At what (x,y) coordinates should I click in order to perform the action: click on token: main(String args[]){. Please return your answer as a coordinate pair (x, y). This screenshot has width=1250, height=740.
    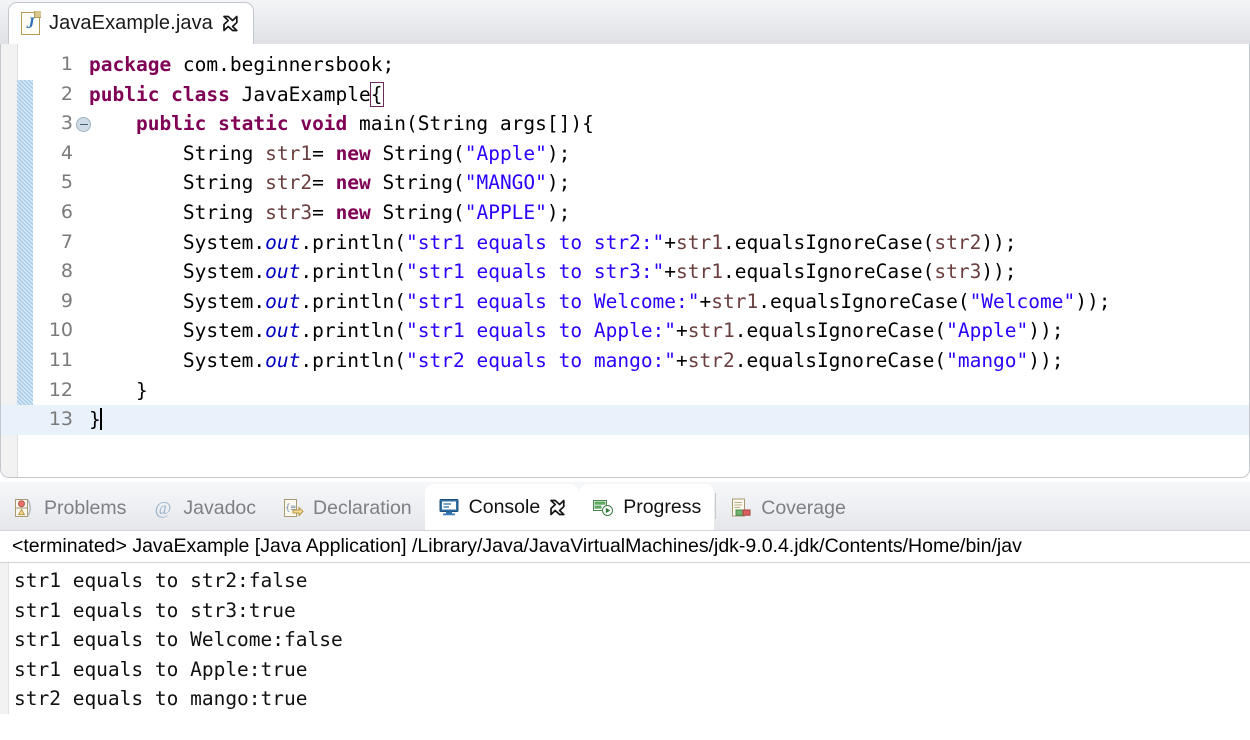
    Looking at the image, I should click on (476, 124).